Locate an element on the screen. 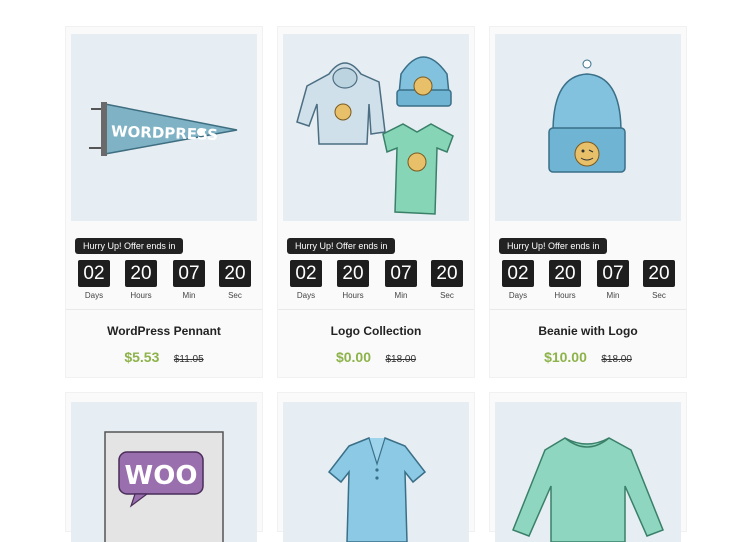 This screenshot has width=750, height=542. sale-price: $5.53 is located at coordinates (142, 357).